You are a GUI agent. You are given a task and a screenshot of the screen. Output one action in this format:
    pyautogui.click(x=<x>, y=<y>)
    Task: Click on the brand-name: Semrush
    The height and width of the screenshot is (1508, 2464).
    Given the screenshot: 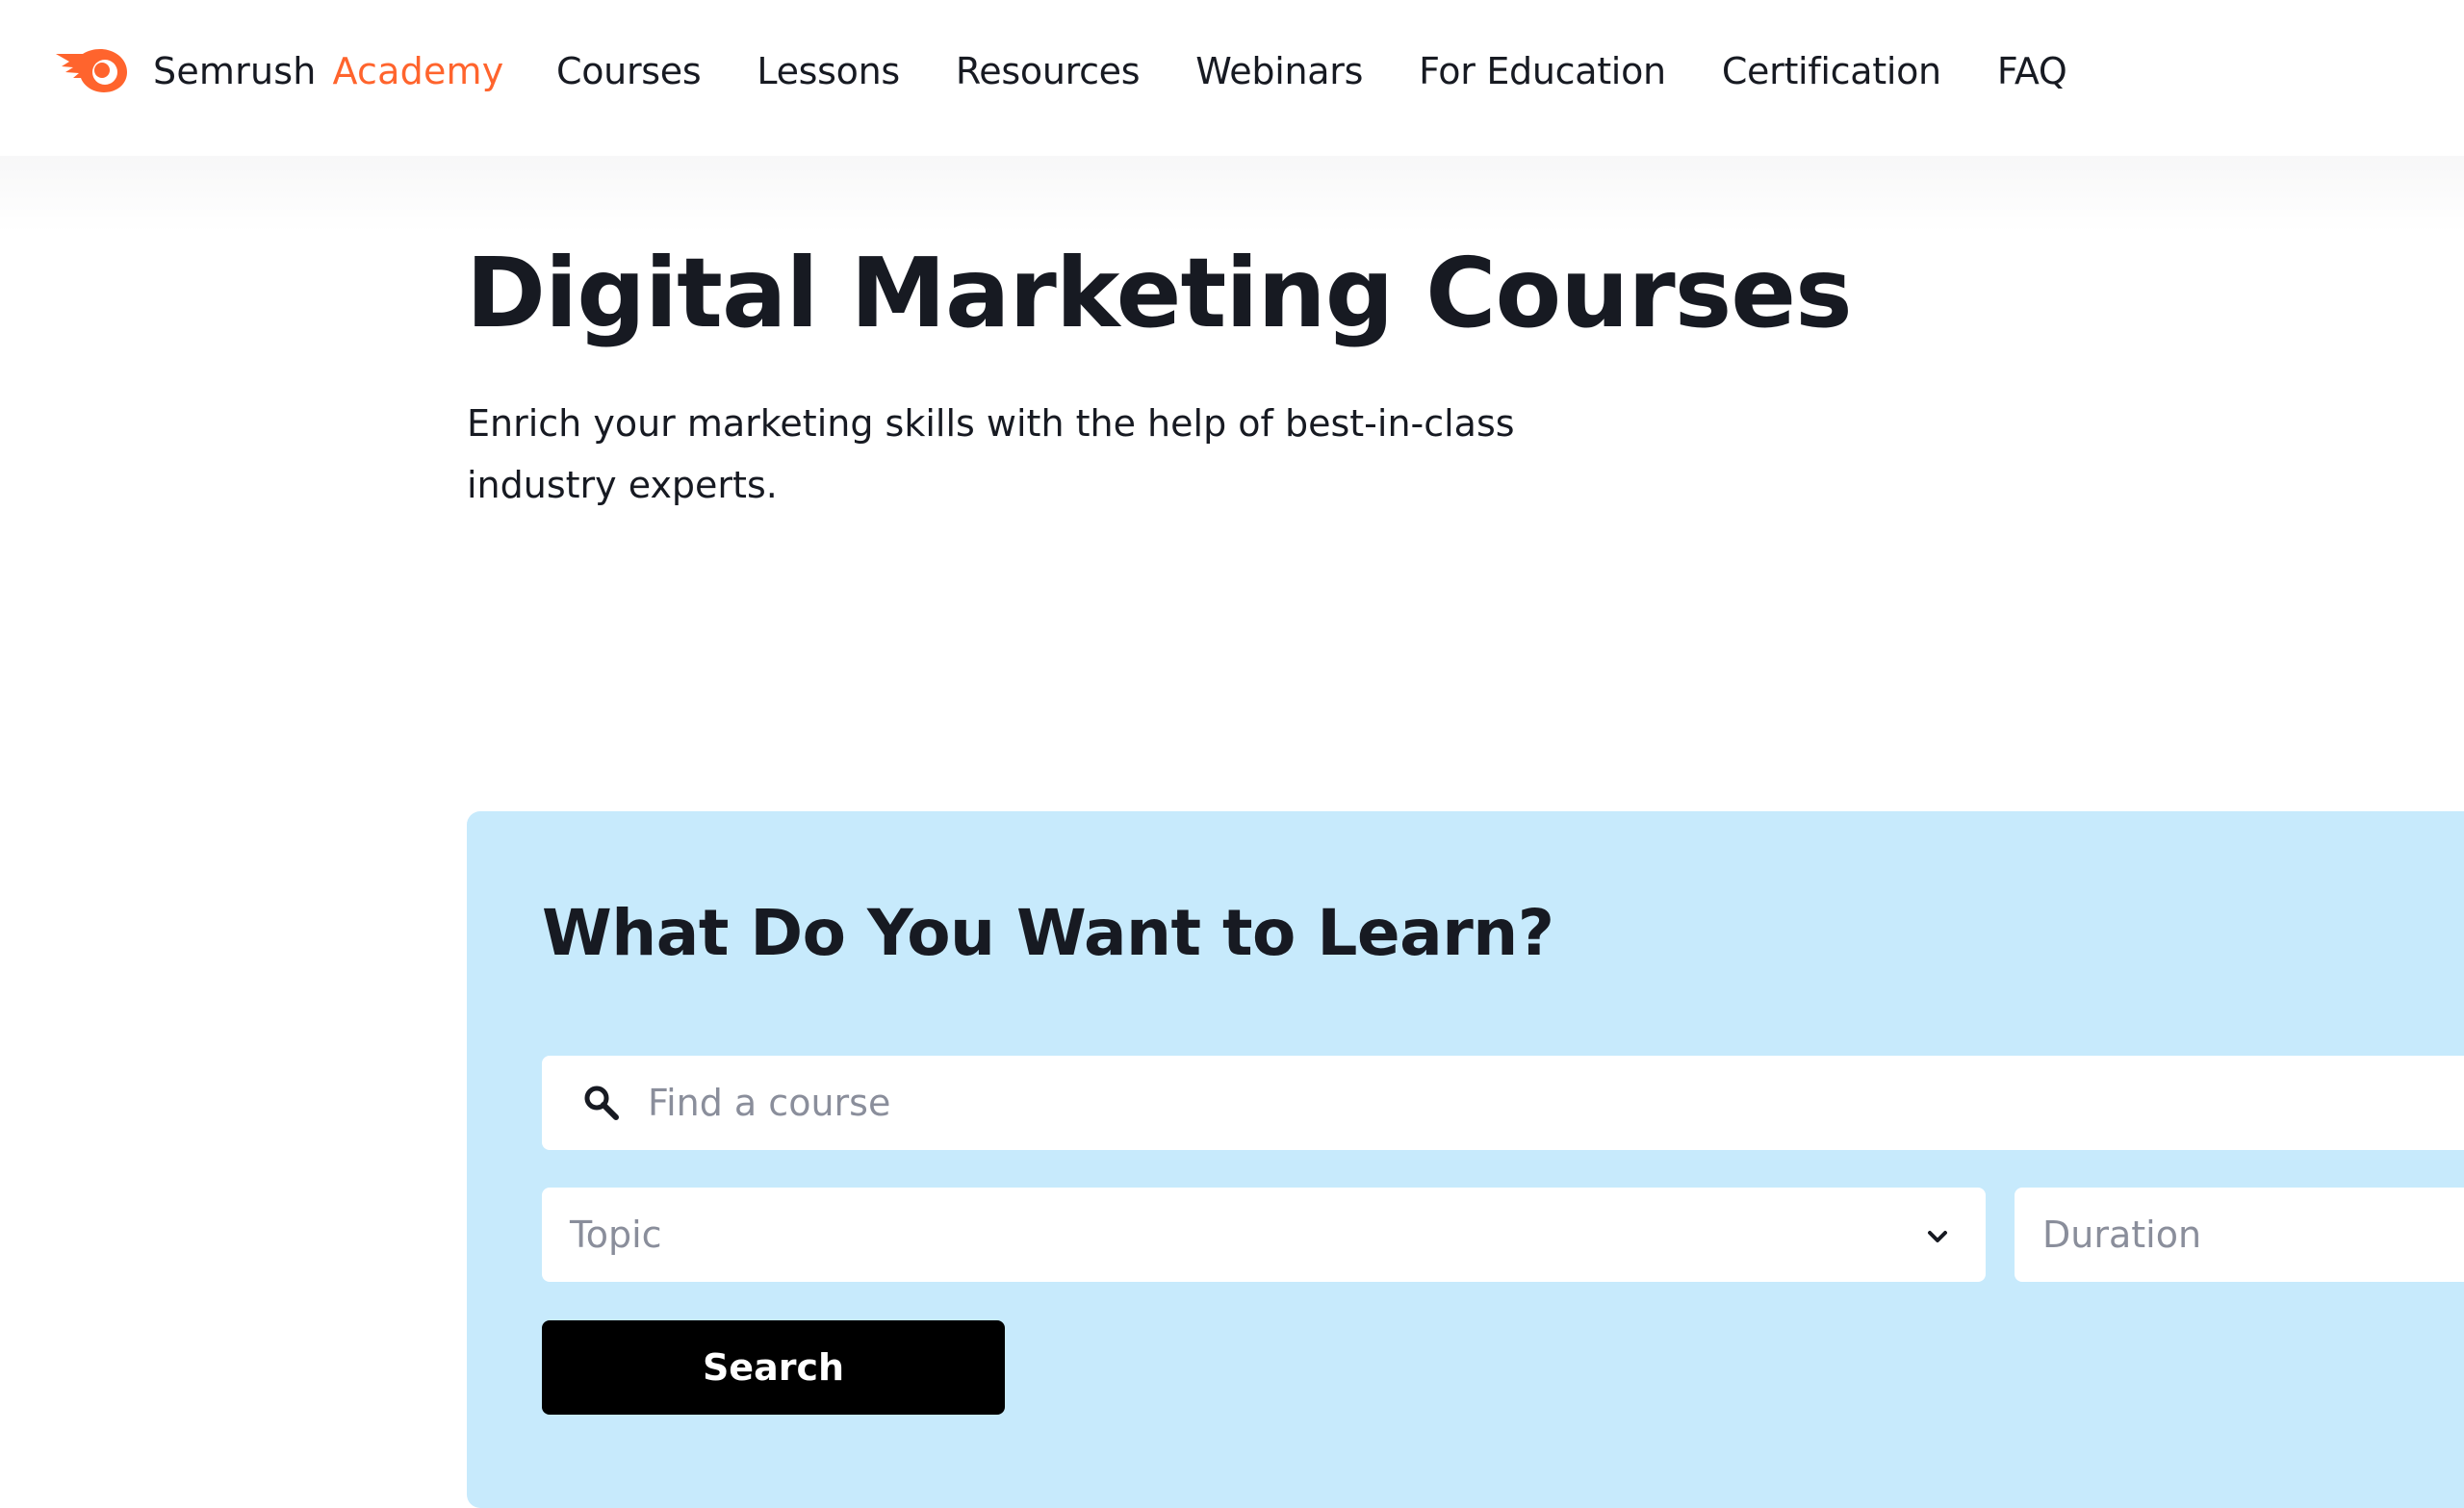 What is the action you would take?
    pyautogui.click(x=235, y=71)
    